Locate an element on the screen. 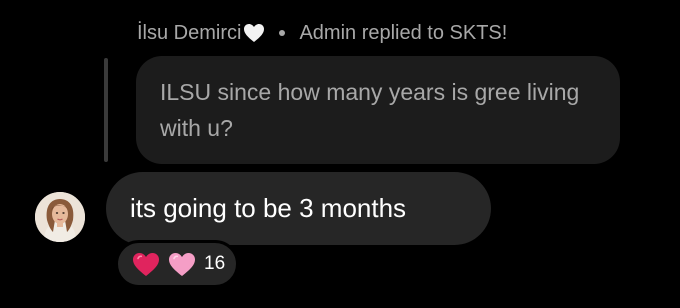  message-bubble: its going to be 3 months is located at coordinates (298, 208).